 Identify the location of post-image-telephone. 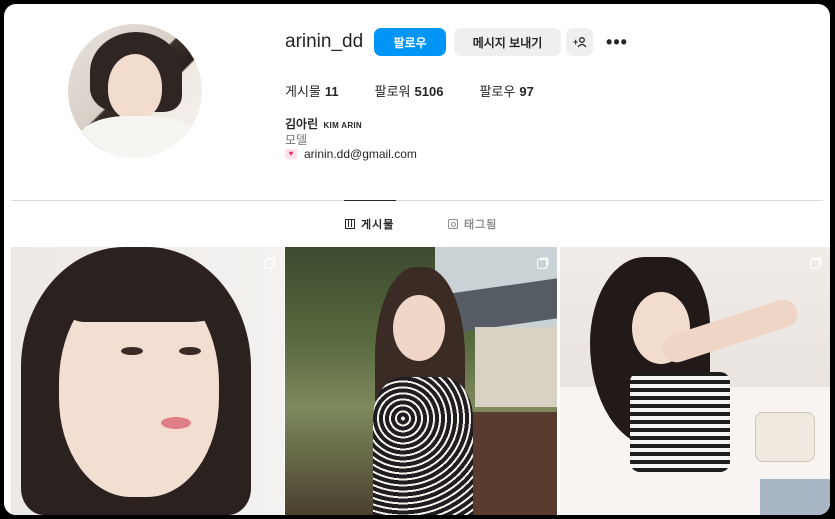
(785, 437).